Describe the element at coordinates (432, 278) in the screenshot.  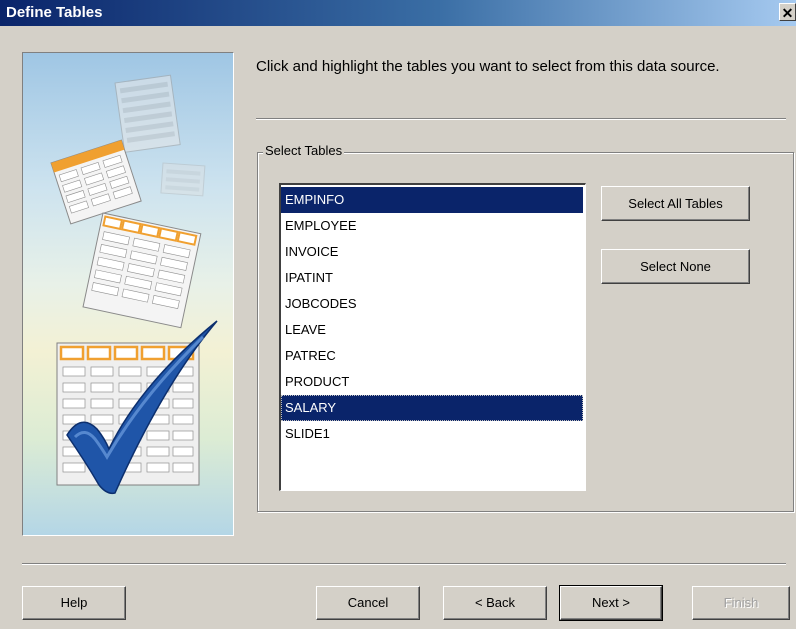
I see `table-list-item: IPATINT` at that location.